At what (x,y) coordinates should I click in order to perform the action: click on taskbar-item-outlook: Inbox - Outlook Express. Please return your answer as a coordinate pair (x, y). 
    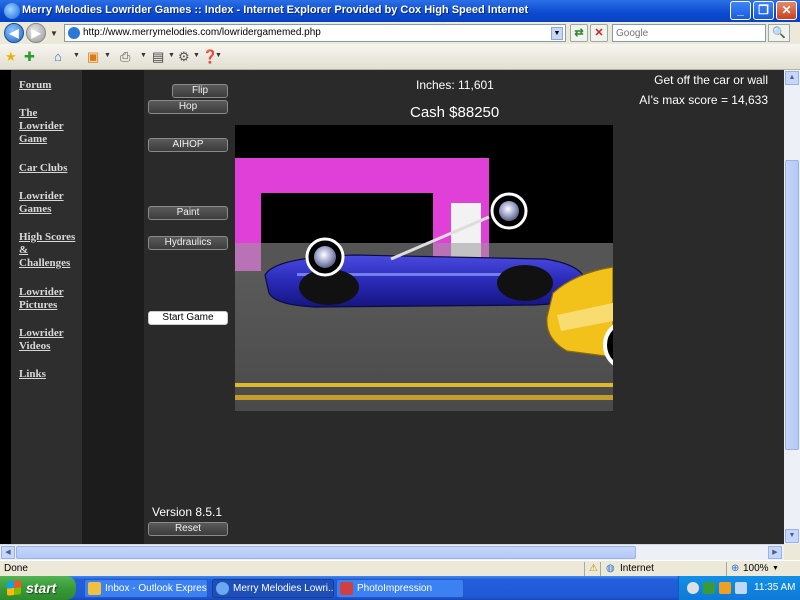
    Looking at the image, I should click on (146, 588).